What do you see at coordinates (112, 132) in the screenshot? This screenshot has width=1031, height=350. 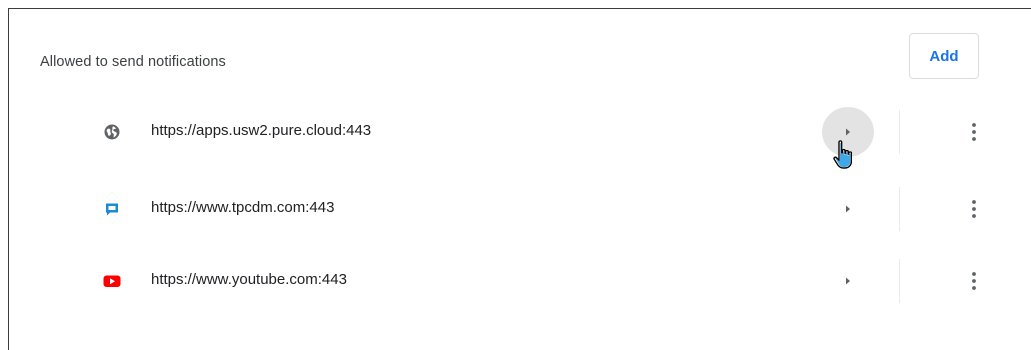 I see `globe-icon` at bounding box center [112, 132].